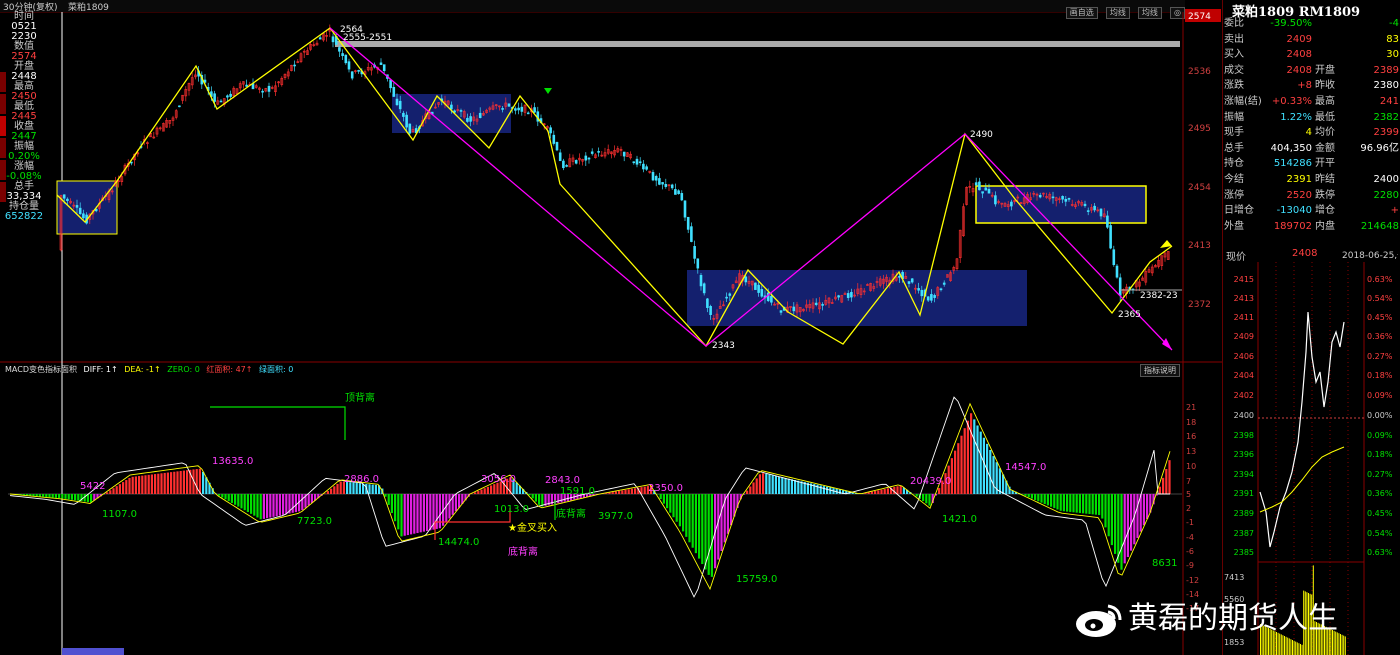 Image resolution: width=1400 pixels, height=655 pixels. I want to click on macd-area-label: 2843.0, so click(562, 480).